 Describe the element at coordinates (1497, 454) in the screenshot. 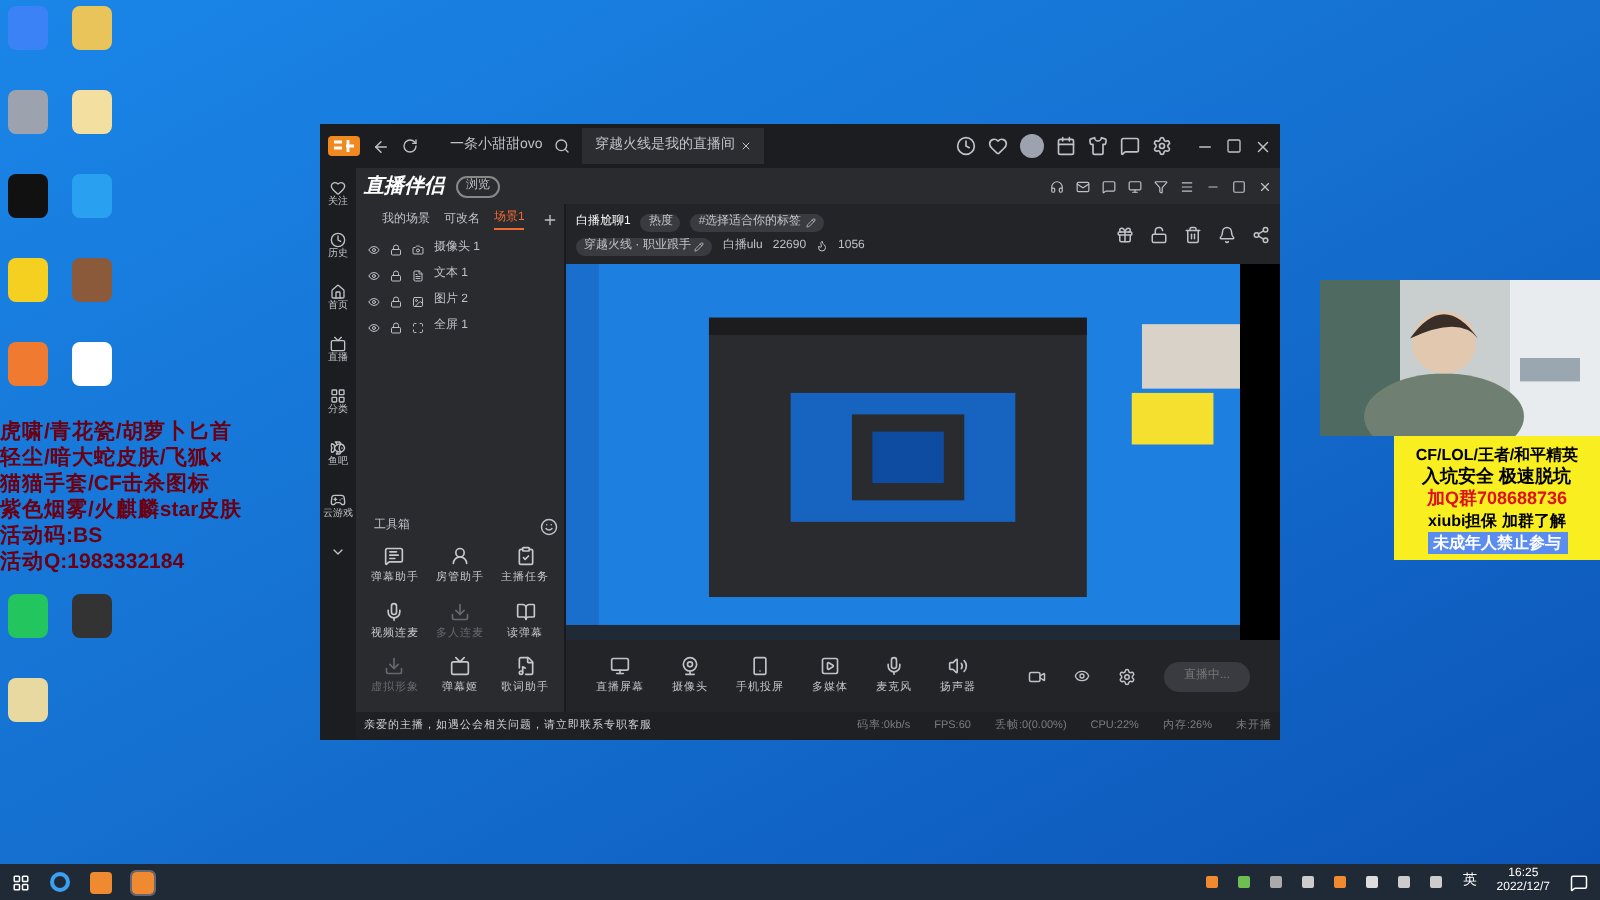

I see `ad-line: CF/LOL/王者/和平精英` at that location.